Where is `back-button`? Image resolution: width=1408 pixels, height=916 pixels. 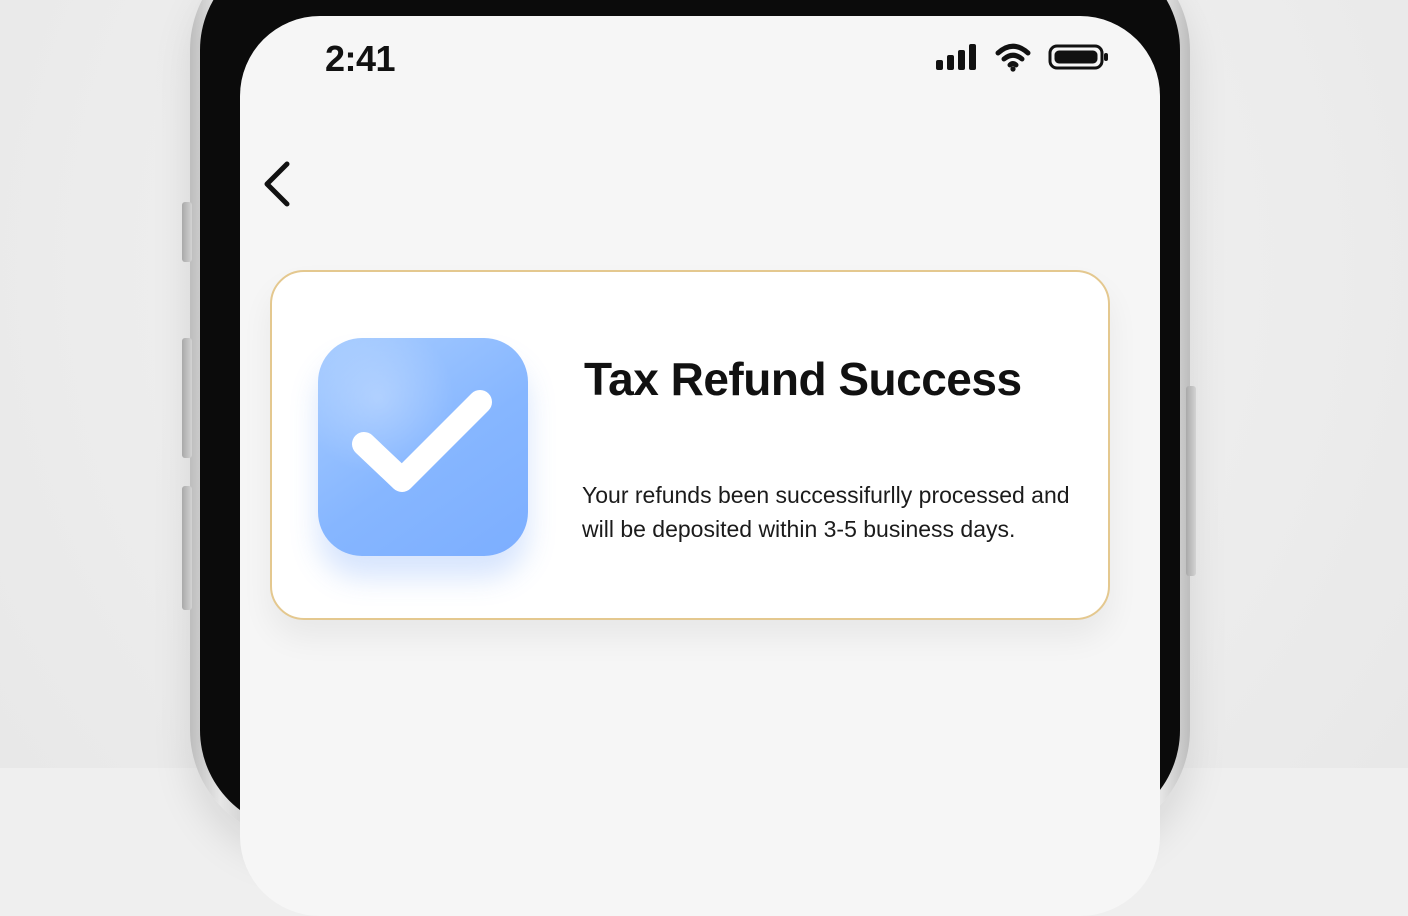
back-button is located at coordinates (278, 184).